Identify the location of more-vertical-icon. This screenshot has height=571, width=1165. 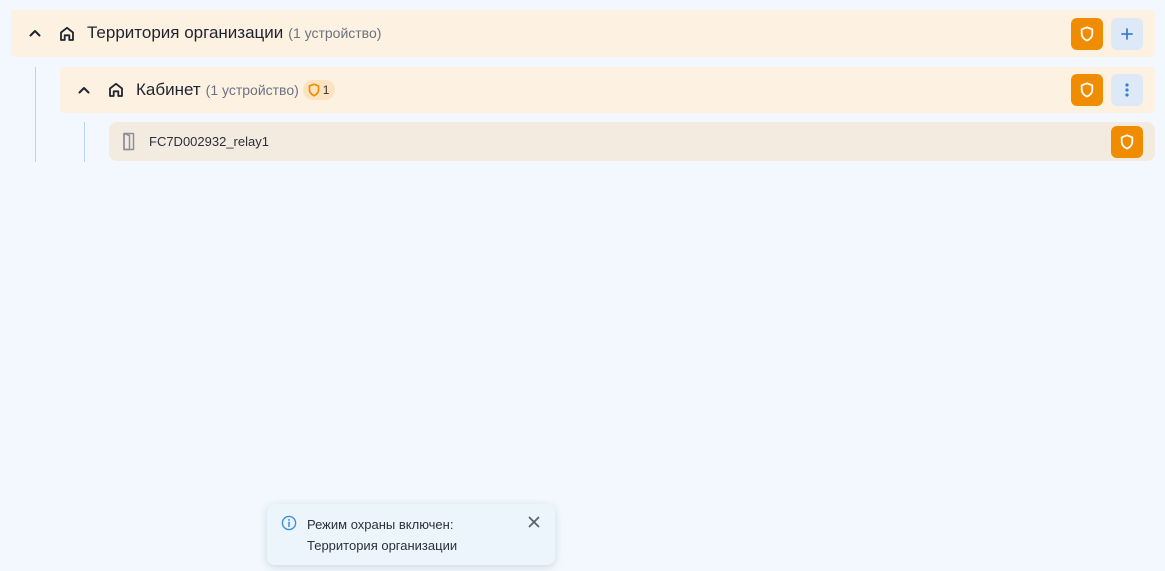
(1127, 90).